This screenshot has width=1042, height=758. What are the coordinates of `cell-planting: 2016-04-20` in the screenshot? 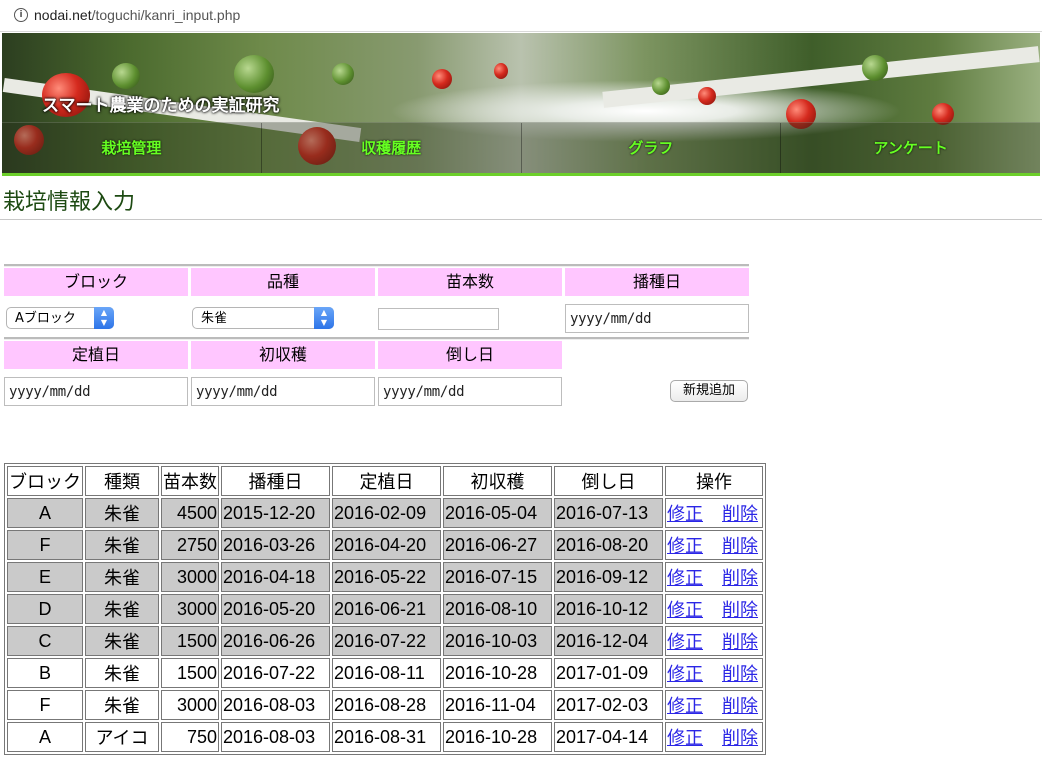 It's located at (386, 545).